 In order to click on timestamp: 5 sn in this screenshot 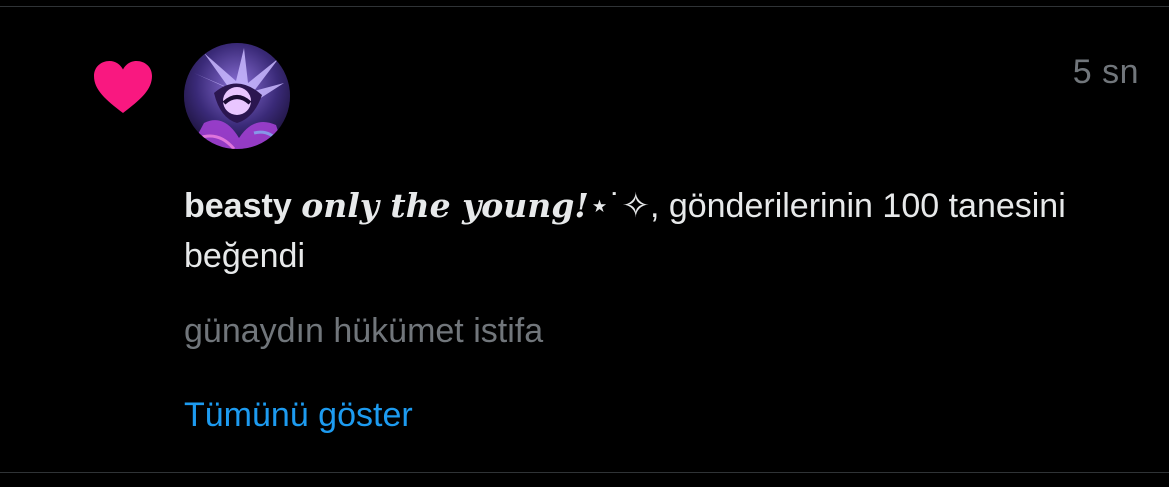, I will do `click(1106, 72)`.